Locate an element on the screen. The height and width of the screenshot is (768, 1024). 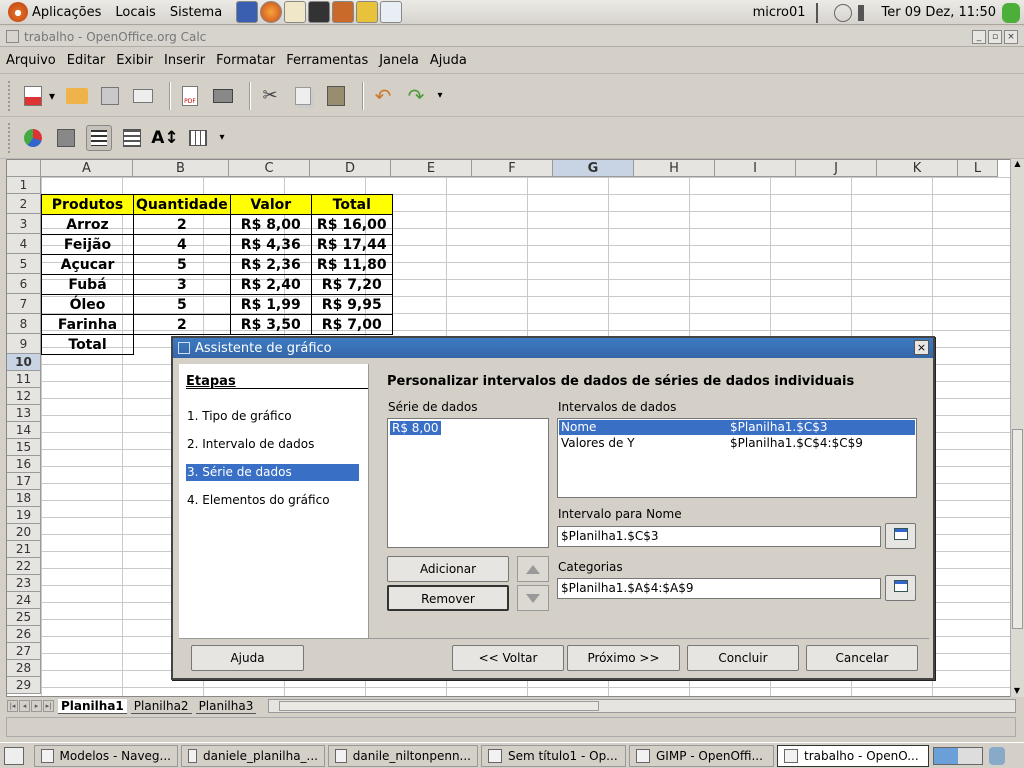
step-data-series: 3. Série de dados is located at coordinates (272, 472).